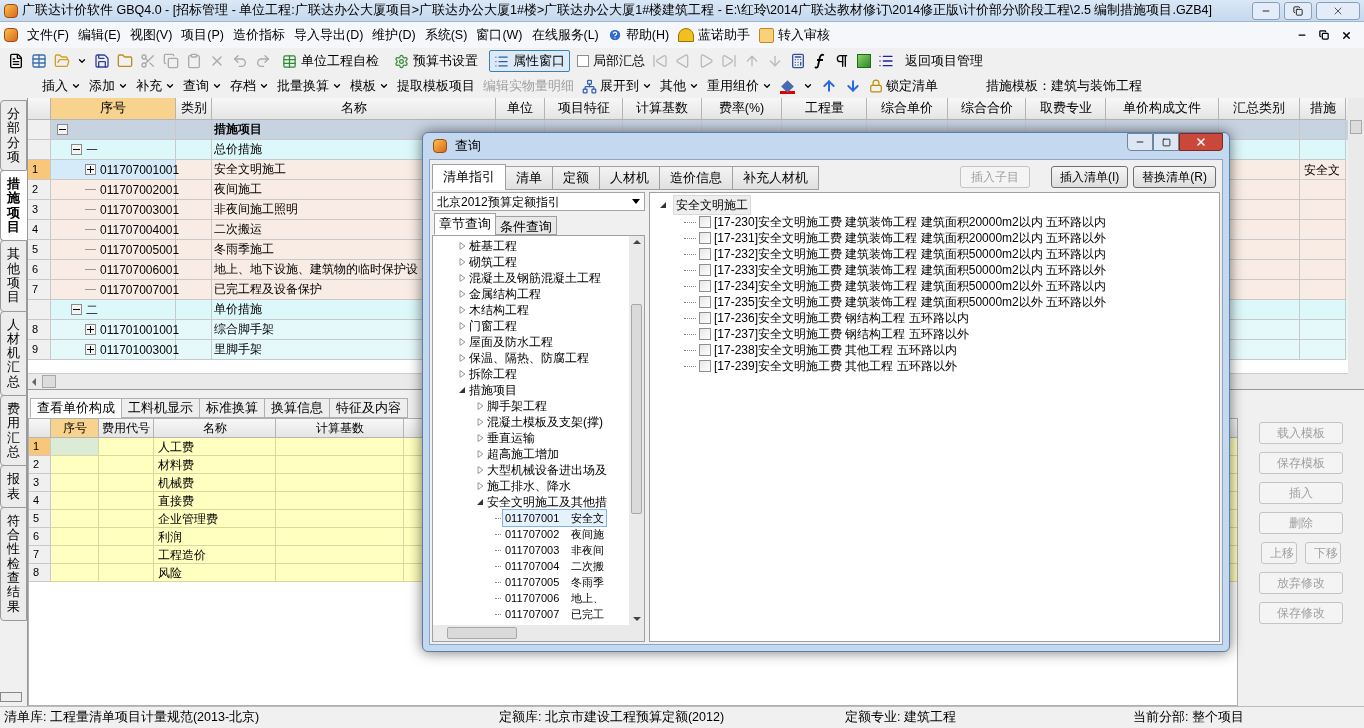 Image resolution: width=1364 pixels, height=728 pixels. Describe the element at coordinates (244, 249) in the screenshot. I see `table-cell-text: 冬雨季施工` at that location.